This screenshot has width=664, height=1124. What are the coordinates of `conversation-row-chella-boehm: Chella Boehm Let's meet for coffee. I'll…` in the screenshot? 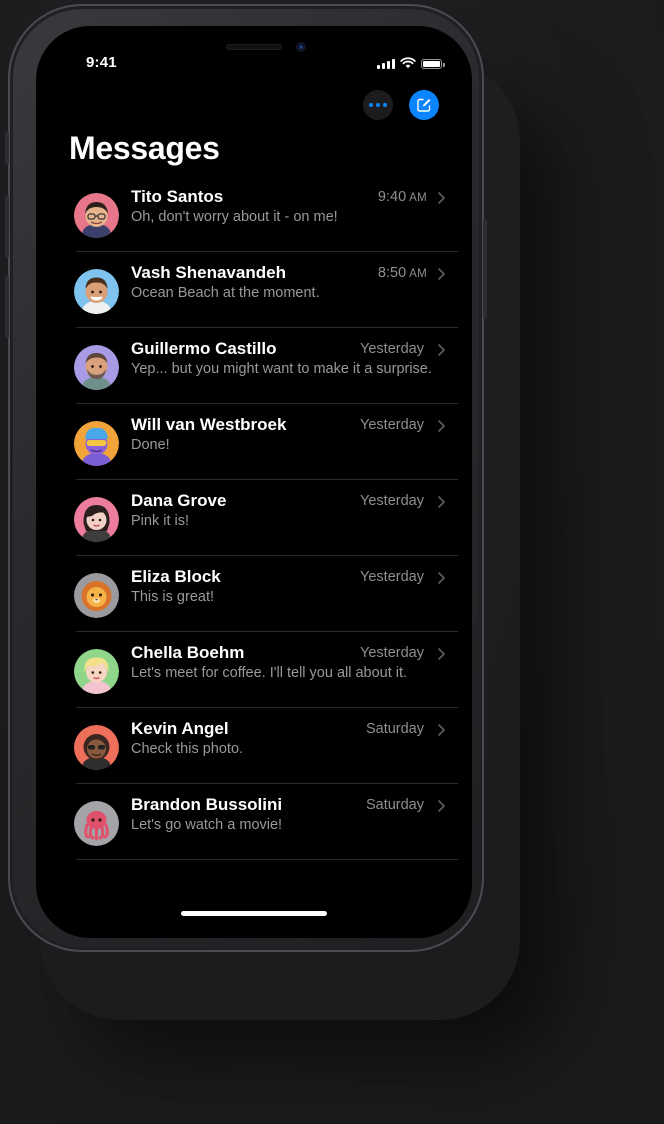 It's located at (254, 670).